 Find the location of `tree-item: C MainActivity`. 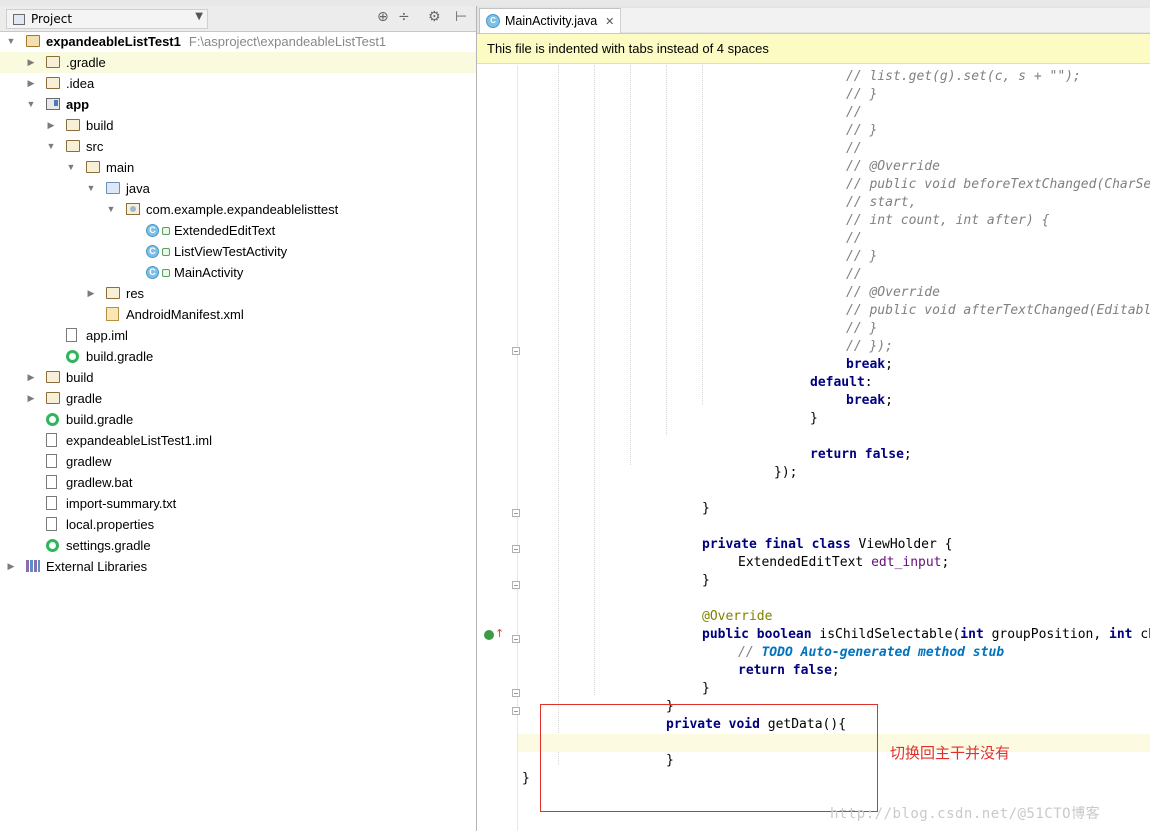

tree-item: C MainActivity is located at coordinates (238, 272).